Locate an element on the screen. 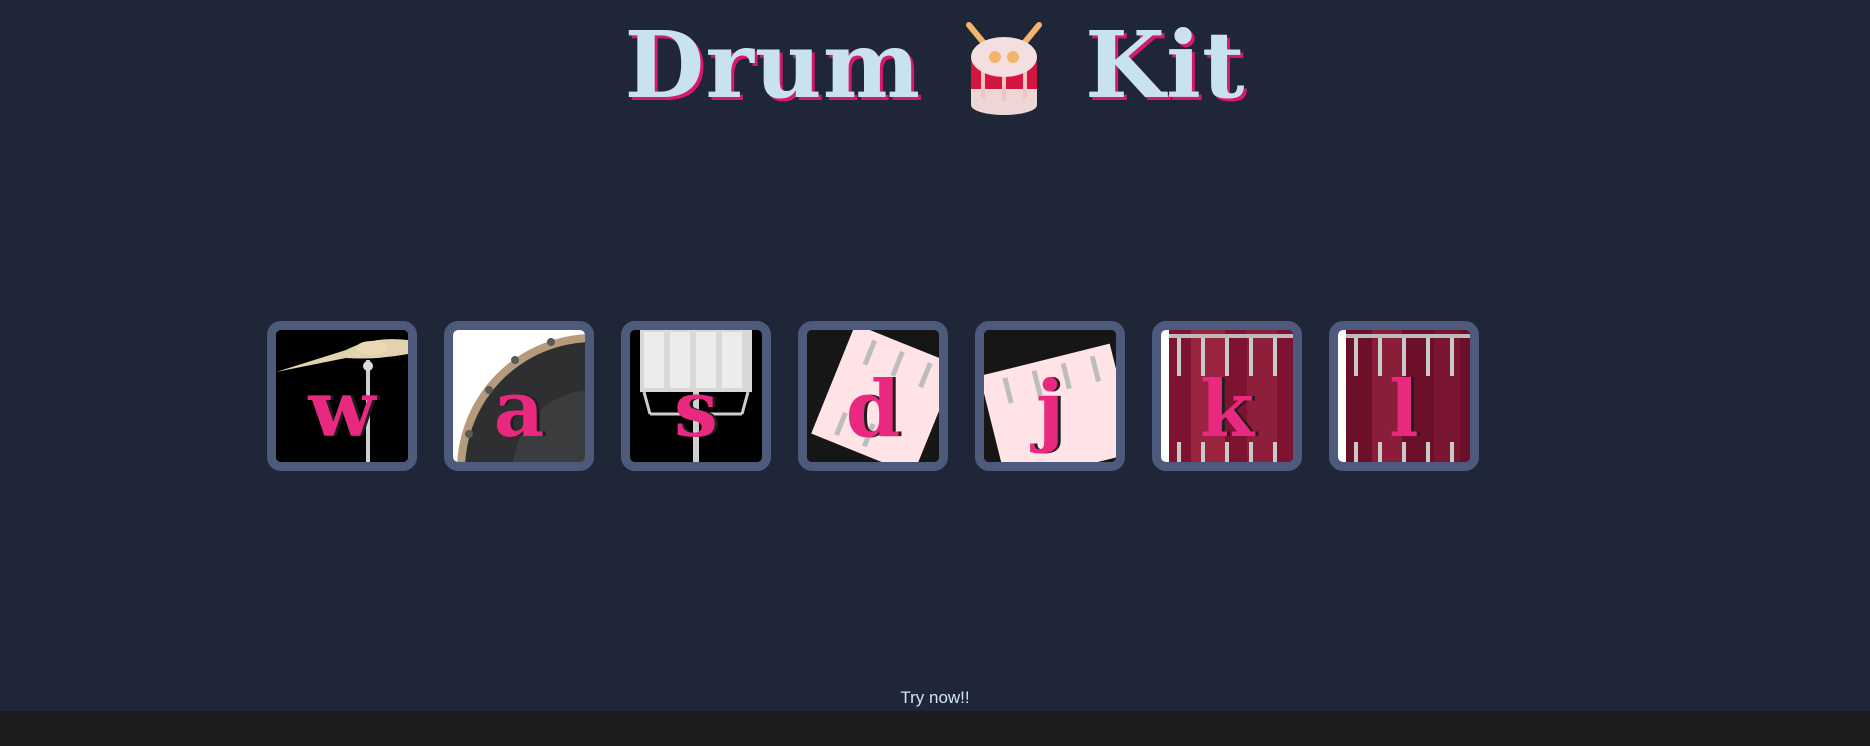  title-word-drum: Drum is located at coordinates (773, 65).